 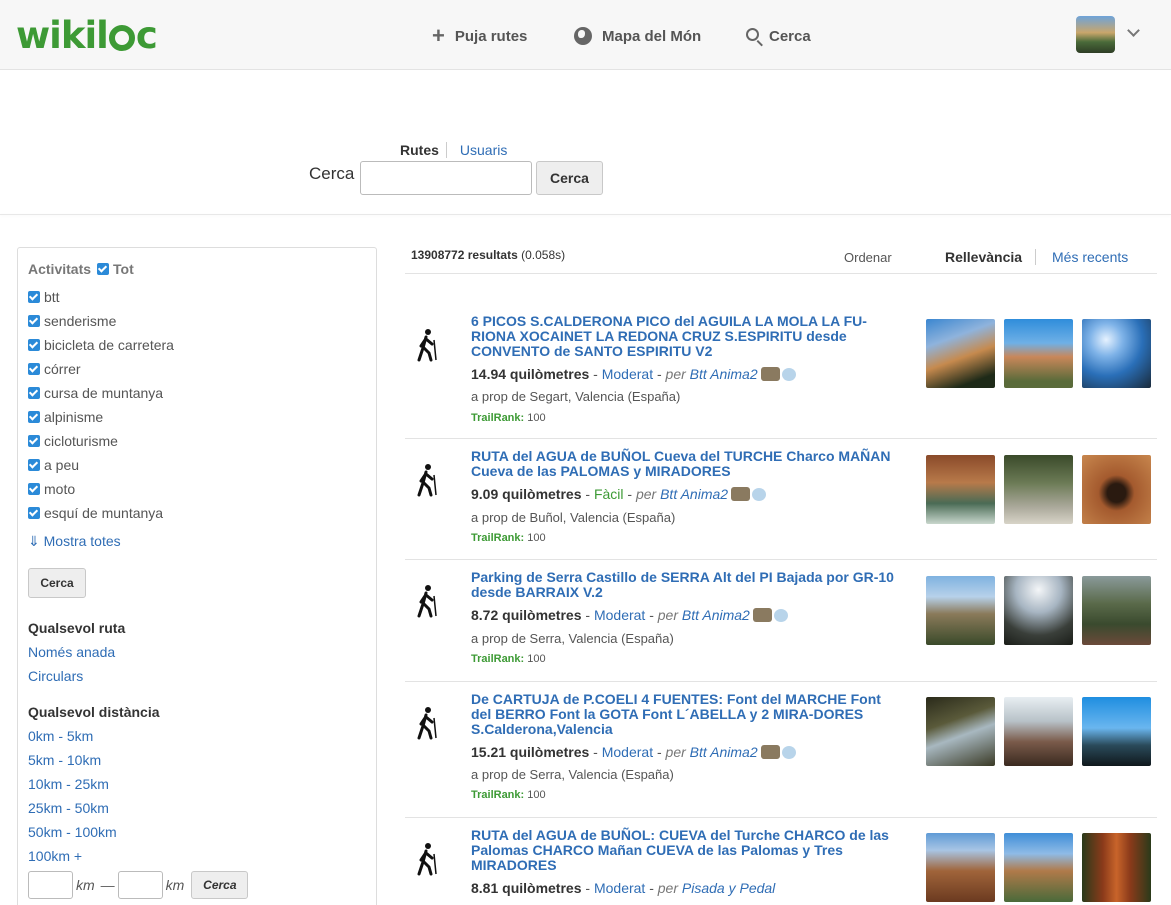 What do you see at coordinates (68, 784) in the screenshot?
I see `distance-option: 10km - 25km` at bounding box center [68, 784].